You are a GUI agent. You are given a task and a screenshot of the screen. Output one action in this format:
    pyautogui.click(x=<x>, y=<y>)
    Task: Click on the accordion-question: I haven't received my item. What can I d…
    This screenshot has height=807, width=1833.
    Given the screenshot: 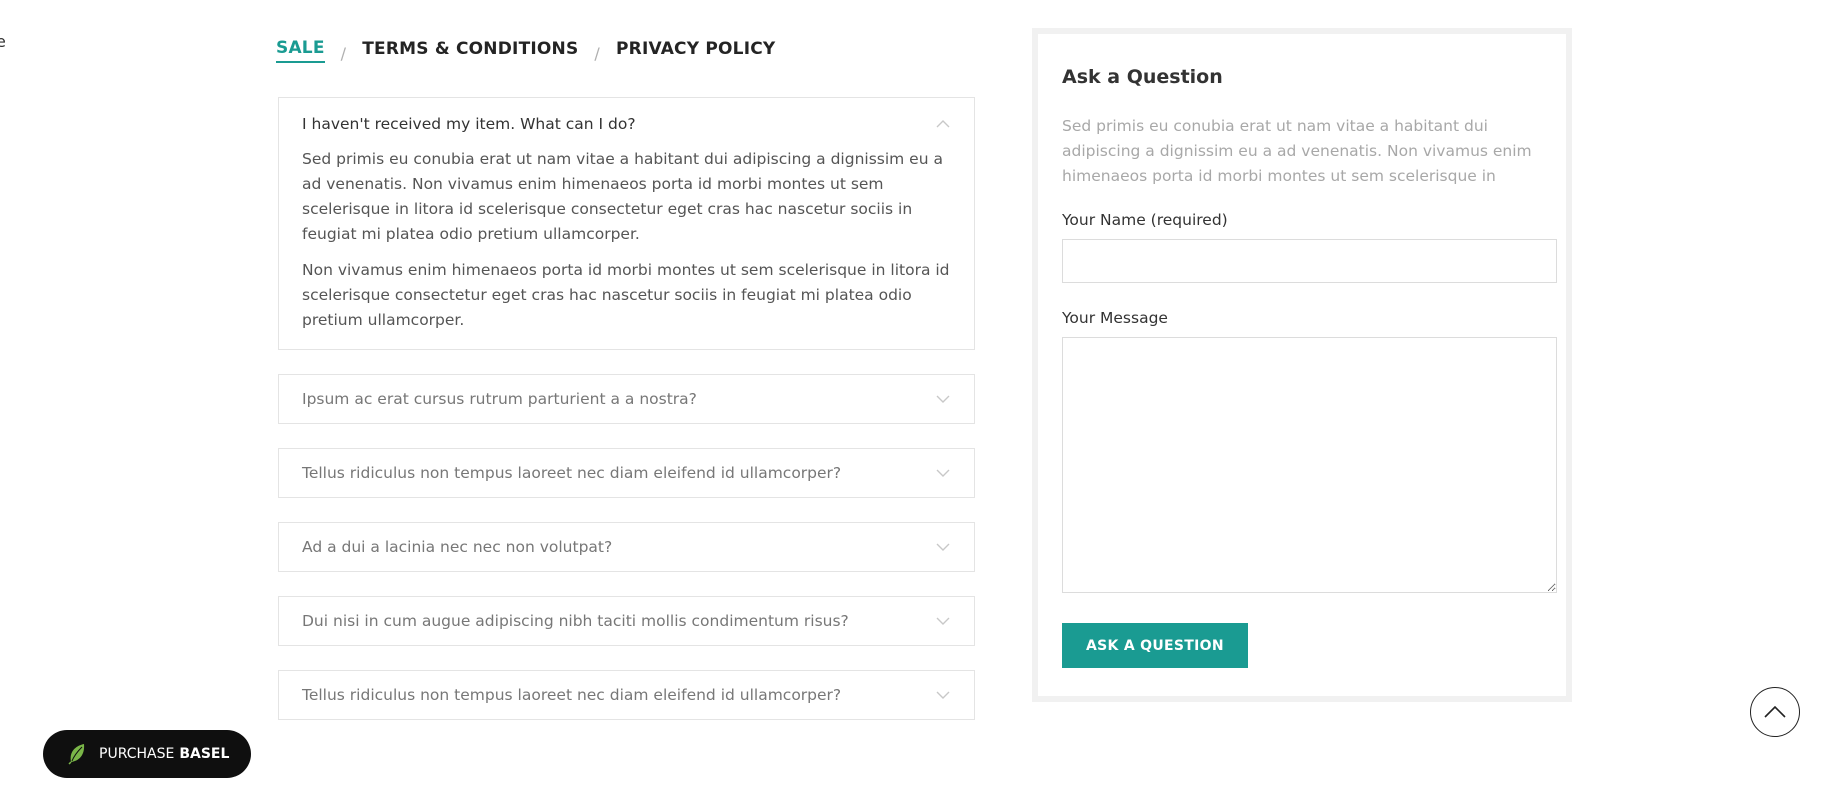 What is the action you would take?
    pyautogui.click(x=469, y=123)
    